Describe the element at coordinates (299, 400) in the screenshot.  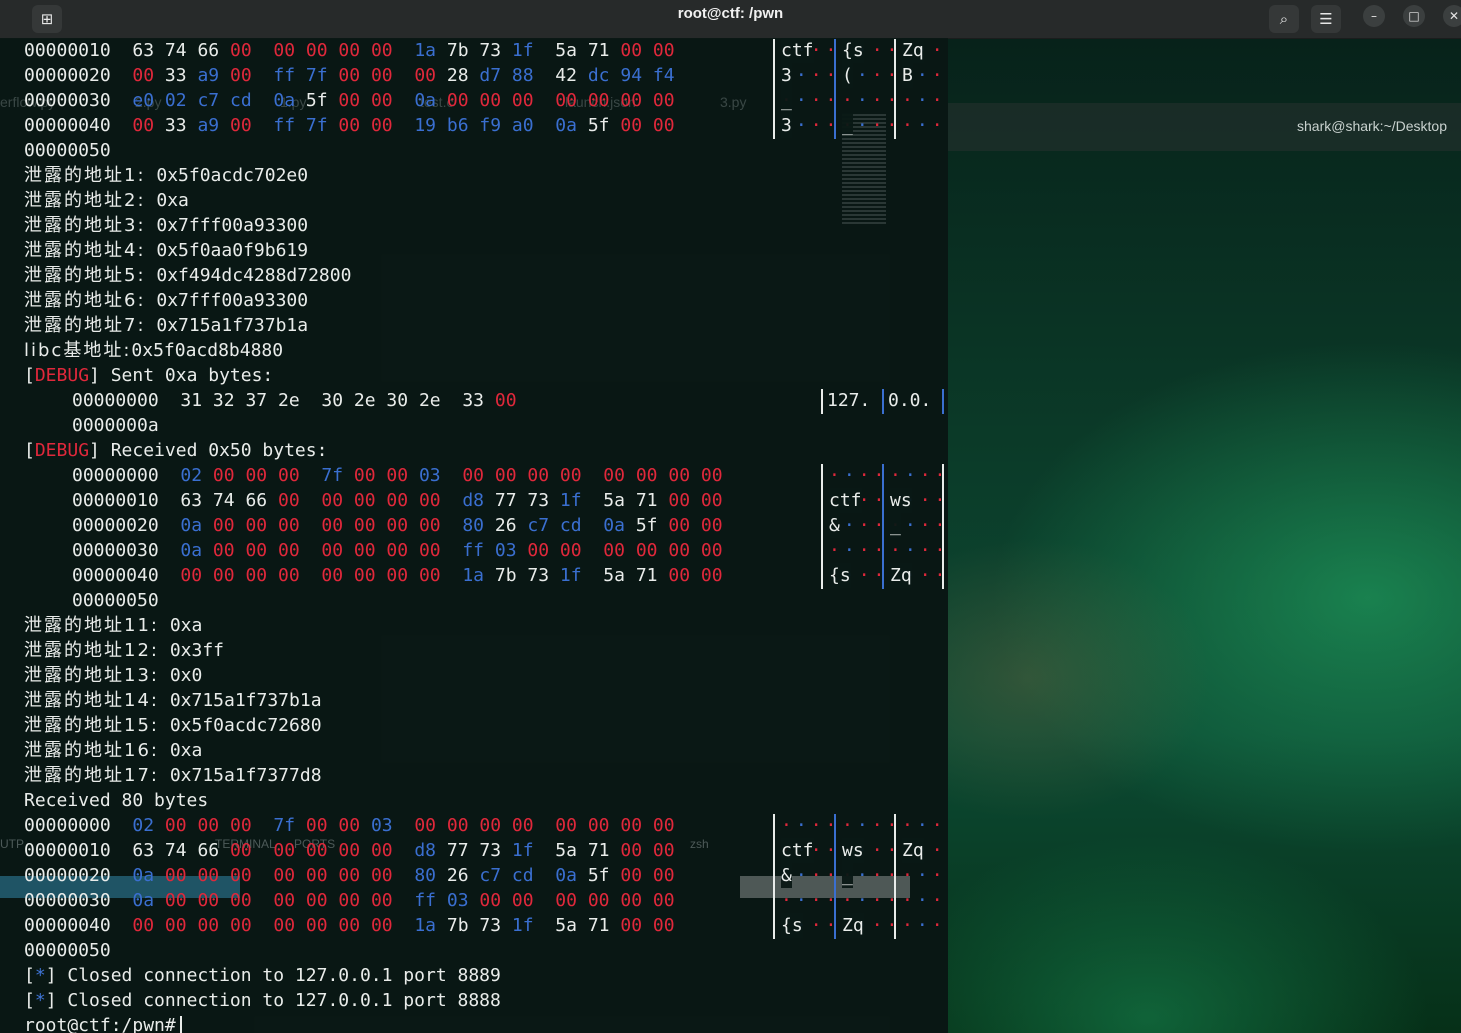
I see `sent-hexdump-row: 00000000 31 32 37 2e 30 2e 30 2e 33 00` at that location.